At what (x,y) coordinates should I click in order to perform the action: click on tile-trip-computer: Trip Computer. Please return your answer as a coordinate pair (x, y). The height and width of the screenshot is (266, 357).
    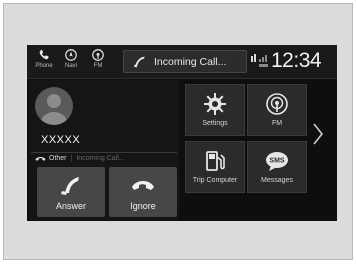
    Looking at the image, I should click on (215, 167).